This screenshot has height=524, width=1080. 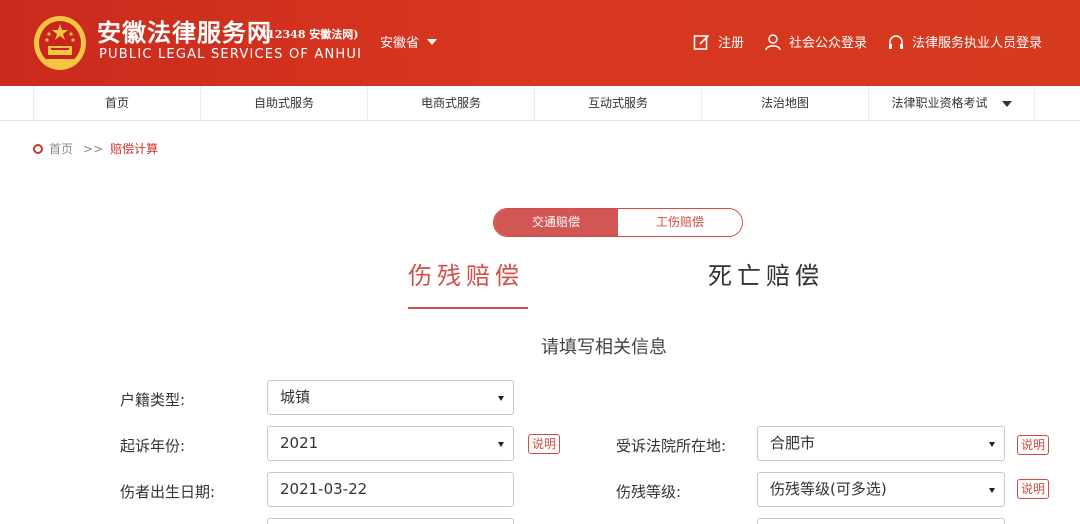 I want to click on nav-item-home: 首页, so click(x=116, y=103).